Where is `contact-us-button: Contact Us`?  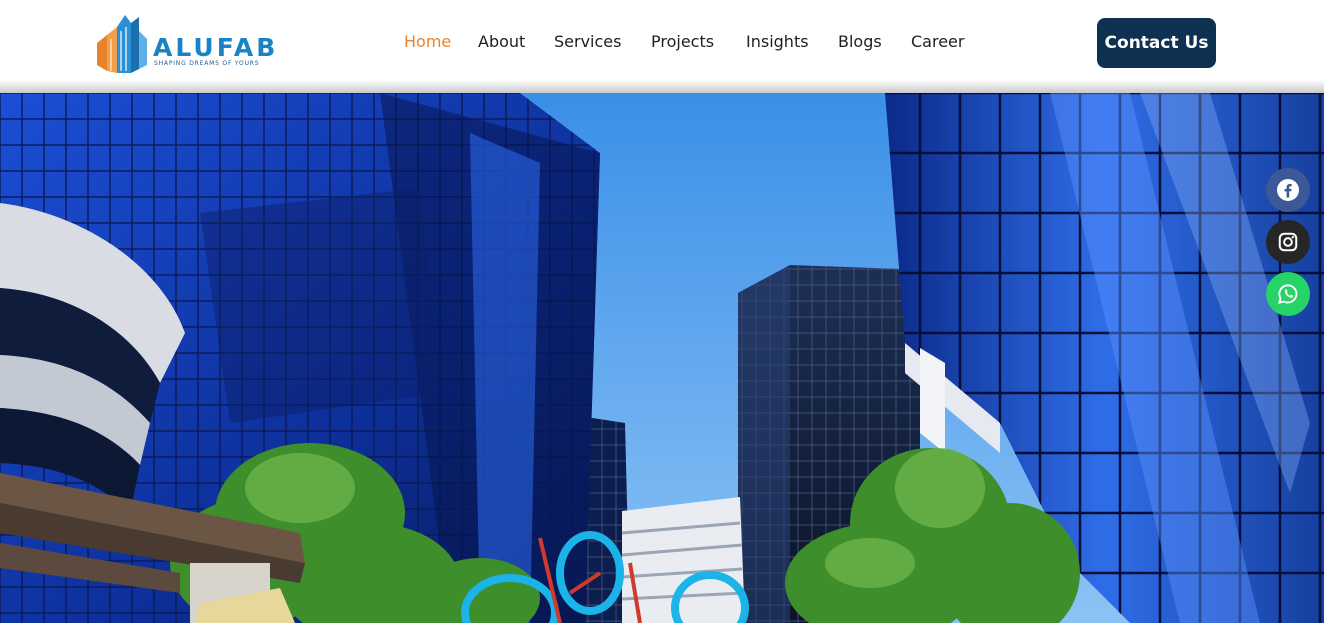
contact-us-button: Contact Us is located at coordinates (1156, 43).